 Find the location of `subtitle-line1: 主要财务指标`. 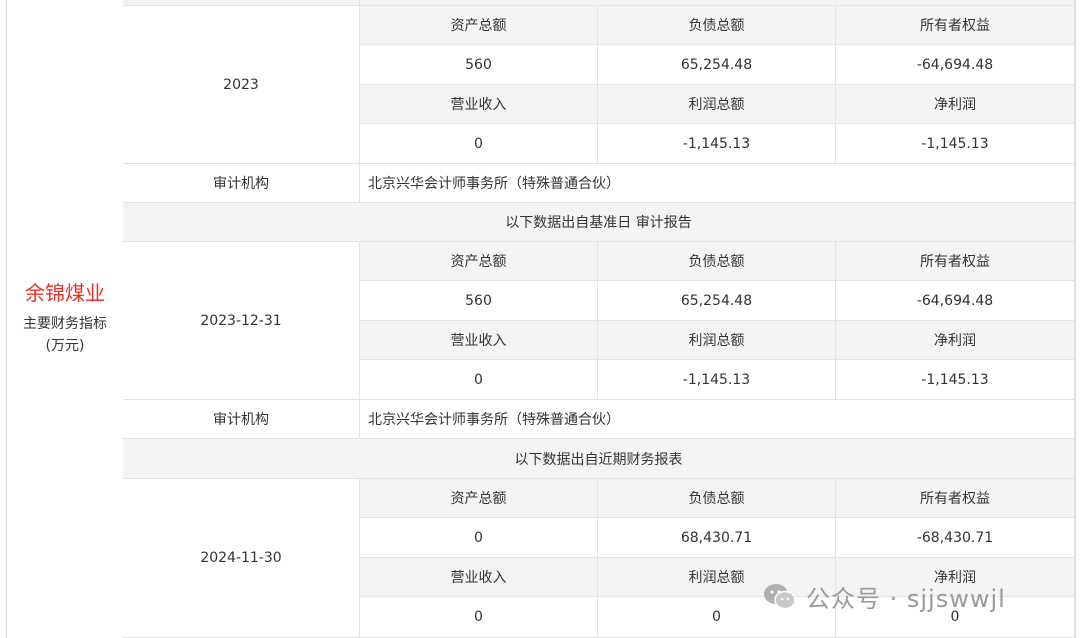

subtitle-line1: 主要财务指标 is located at coordinates (65, 324).